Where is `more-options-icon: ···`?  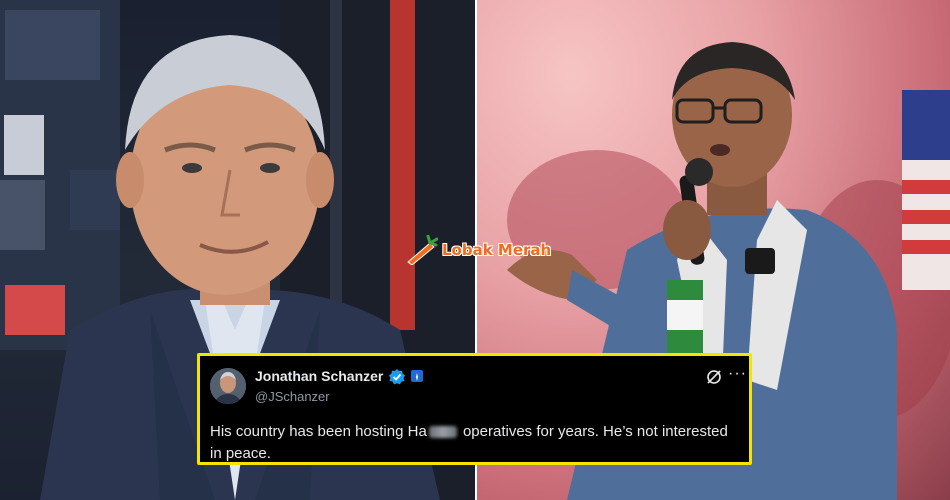 more-options-icon: ··· is located at coordinates (737, 374).